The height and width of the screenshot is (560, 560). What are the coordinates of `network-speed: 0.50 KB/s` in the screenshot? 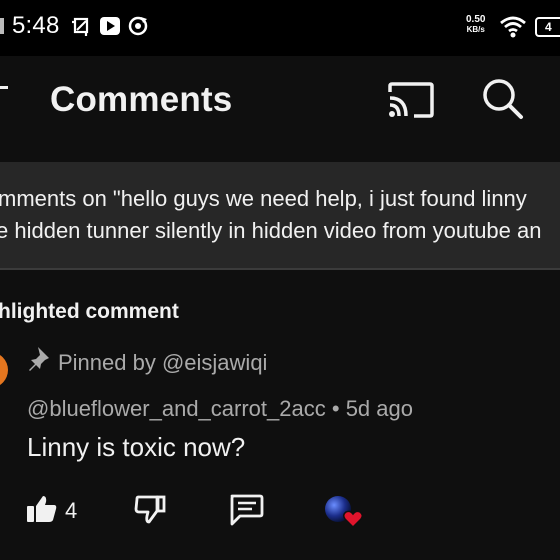 It's located at (475, 25).